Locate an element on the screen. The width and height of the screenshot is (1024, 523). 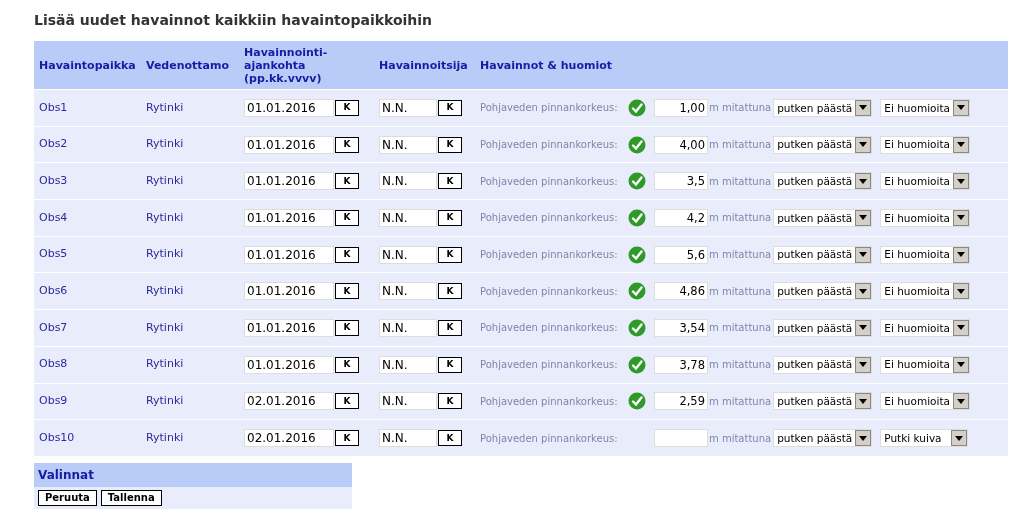
place-link: Obs2 is located at coordinates (92, 144).